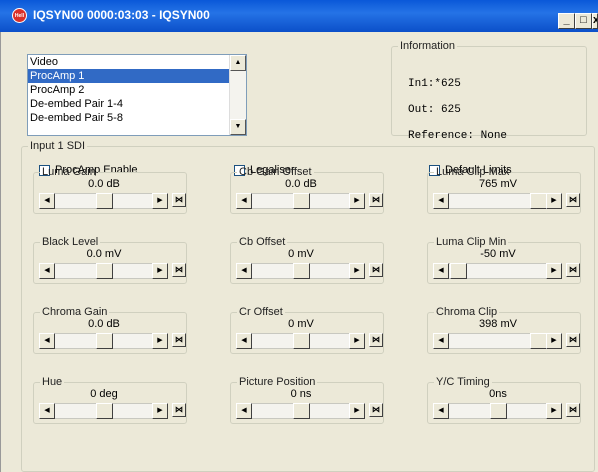  What do you see at coordinates (307, 400) in the screenshot?
I see `picture-position-control: Picture Position 0 ns ◀ ▶ ⋈` at bounding box center [307, 400].